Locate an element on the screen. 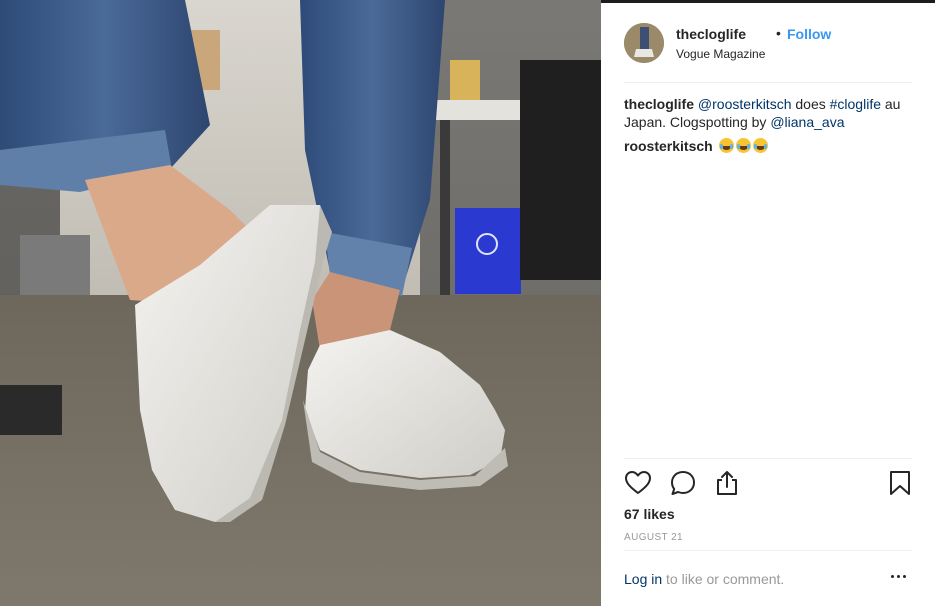 The width and height of the screenshot is (935, 606). comment-button is located at coordinates (683, 485).